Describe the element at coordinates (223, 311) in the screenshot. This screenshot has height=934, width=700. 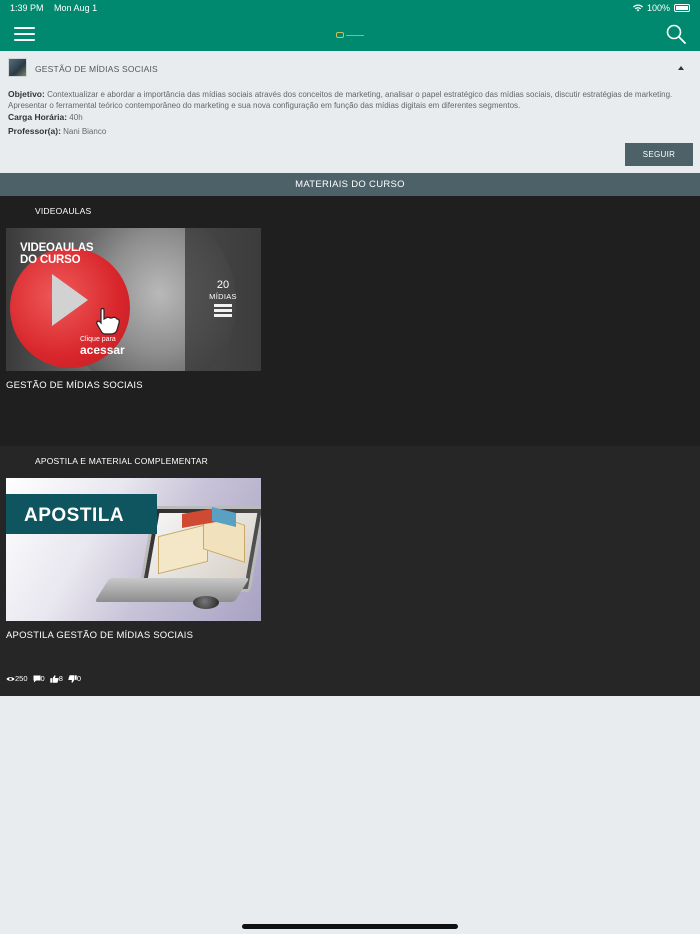
I see `list-icon` at that location.